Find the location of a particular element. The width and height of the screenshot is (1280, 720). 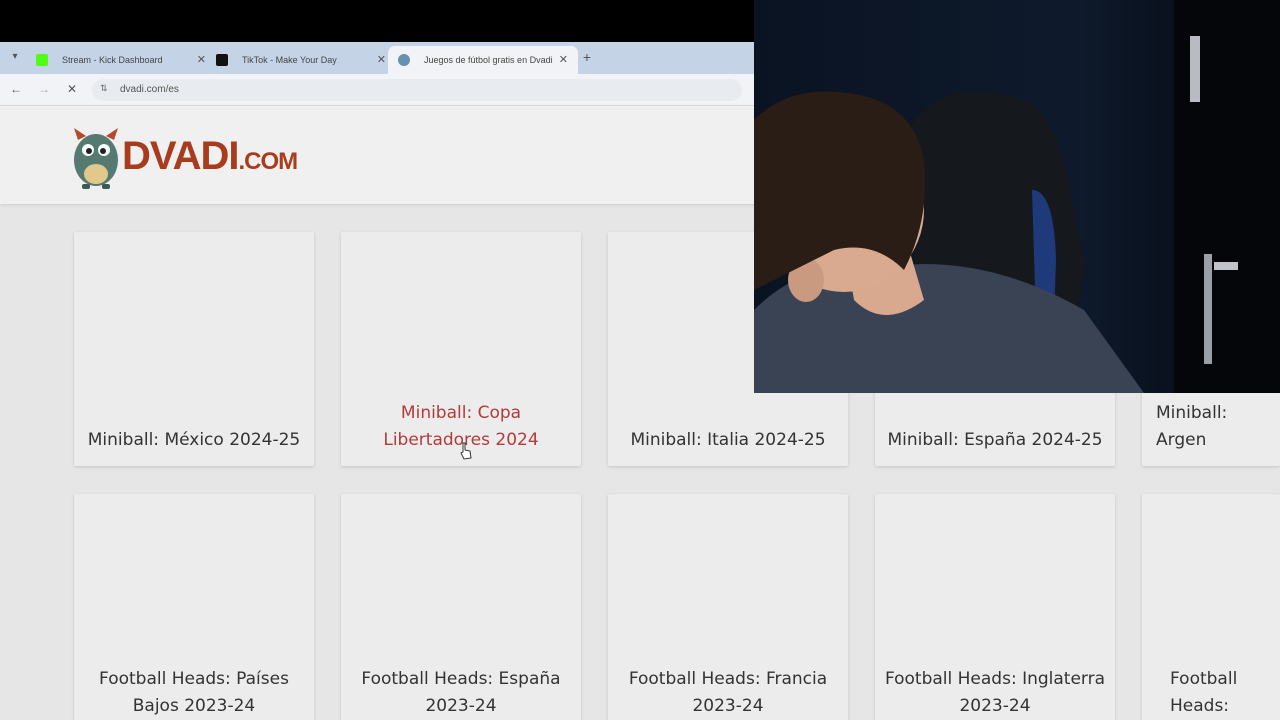

new-tab-button: + is located at coordinates (587, 57).